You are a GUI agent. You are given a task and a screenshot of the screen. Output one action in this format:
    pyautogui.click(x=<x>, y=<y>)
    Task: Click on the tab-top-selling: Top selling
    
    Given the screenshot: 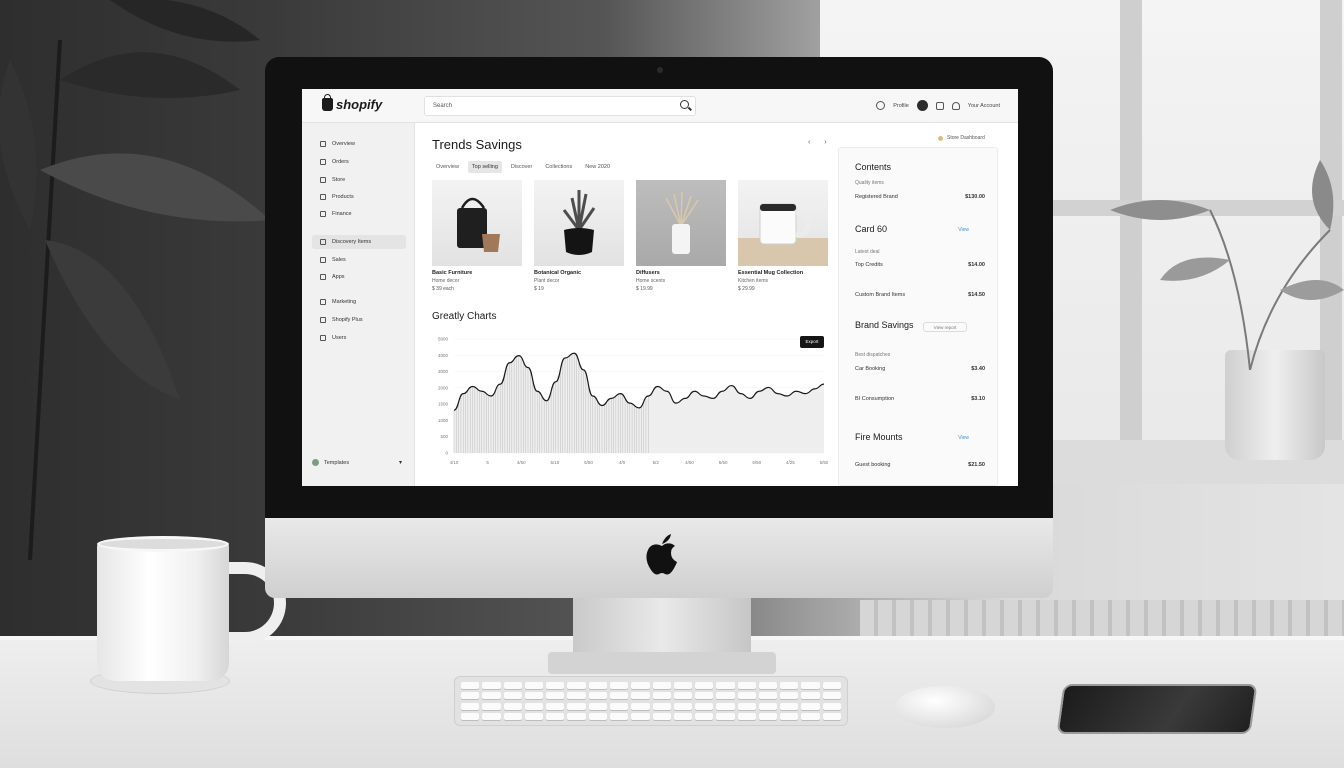 What is the action you would take?
    pyautogui.click(x=484, y=167)
    